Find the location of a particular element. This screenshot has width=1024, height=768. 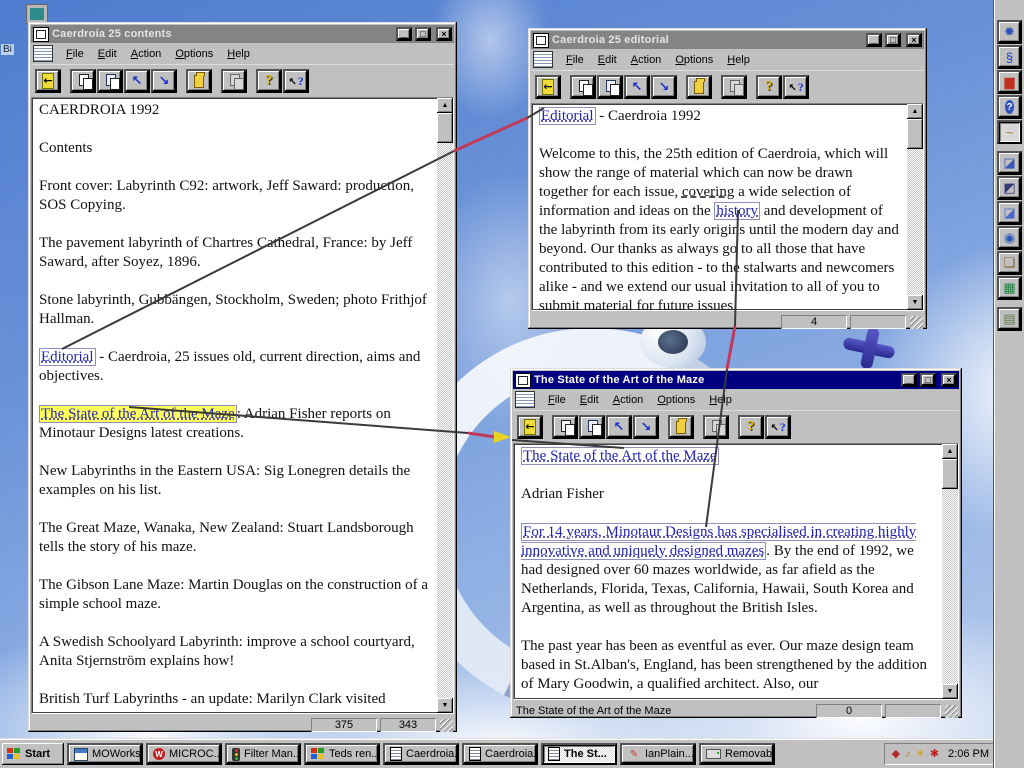

binder-clip-button: § is located at coordinates (1009, 57).